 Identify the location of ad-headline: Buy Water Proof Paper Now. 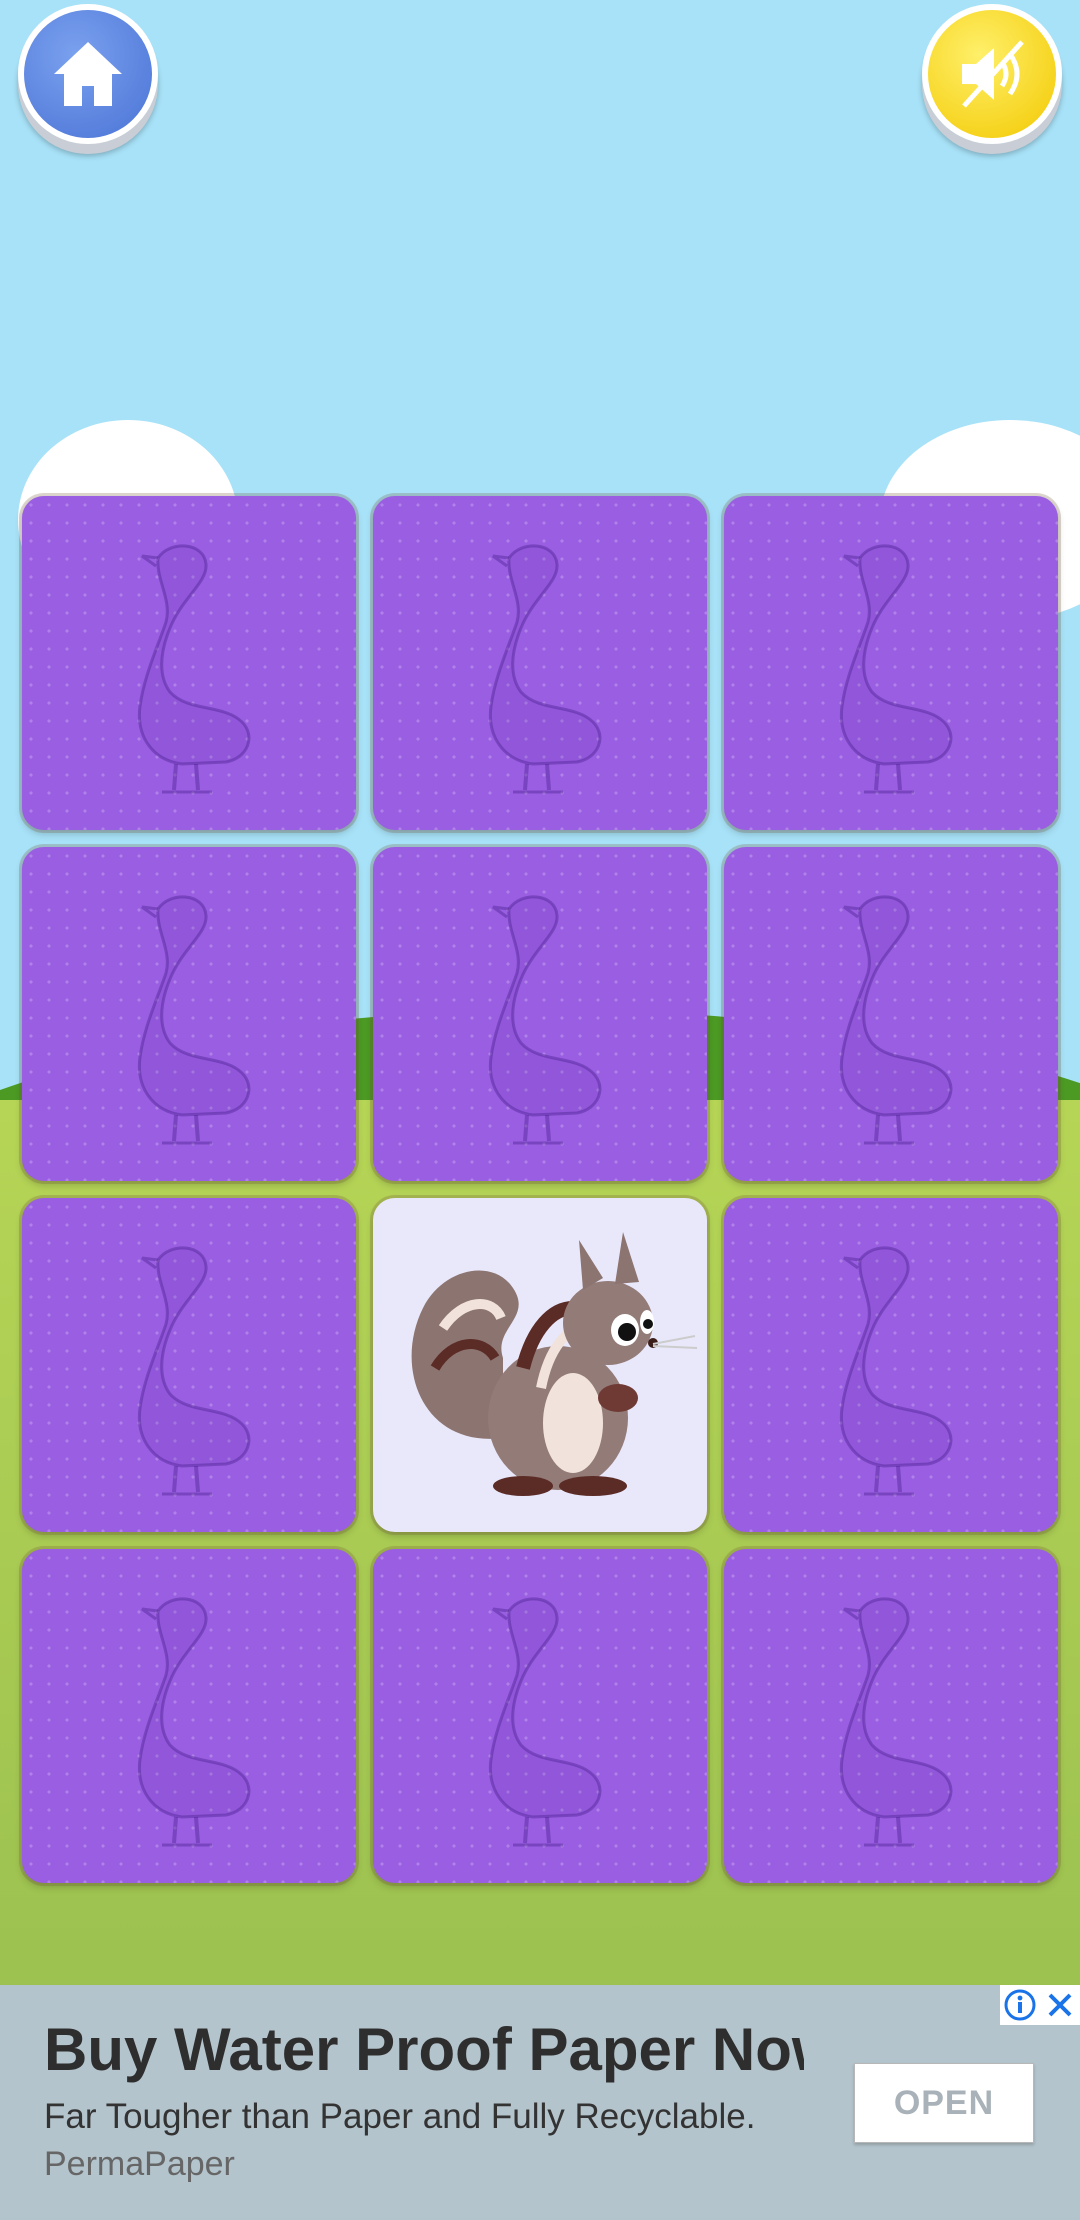
(424, 2049).